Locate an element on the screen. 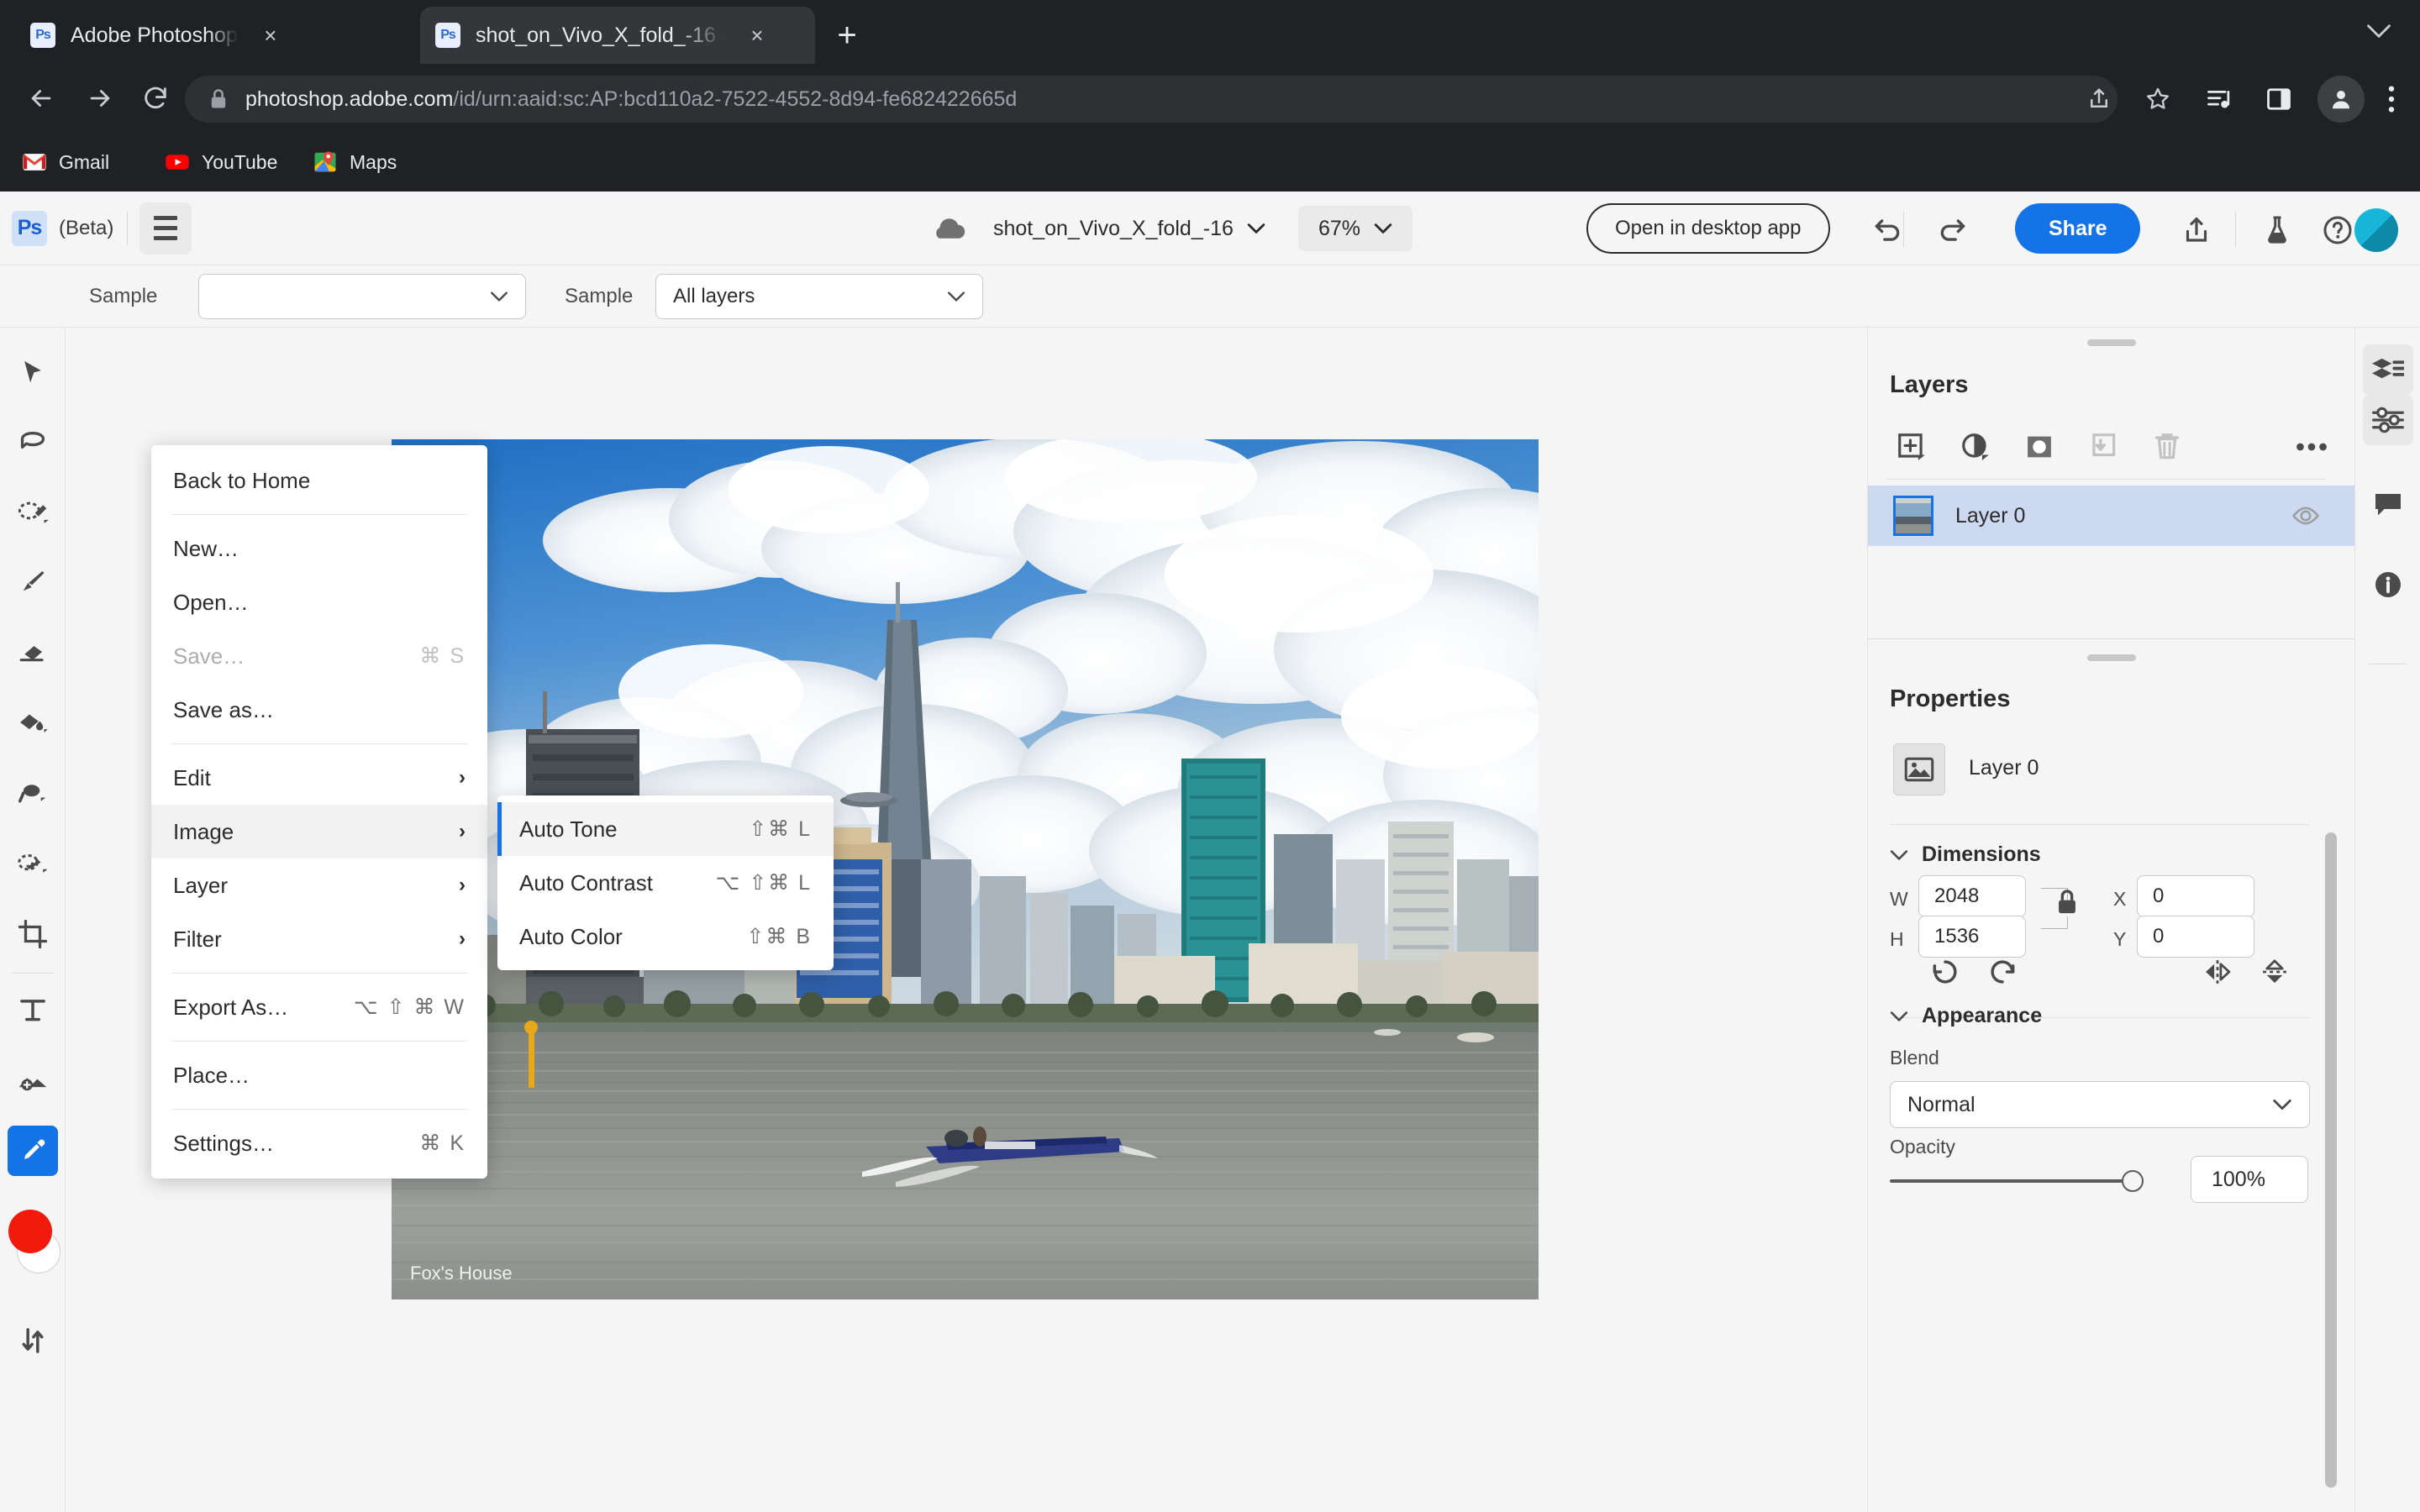  rotate-ccw-icon is located at coordinates (1945, 972).